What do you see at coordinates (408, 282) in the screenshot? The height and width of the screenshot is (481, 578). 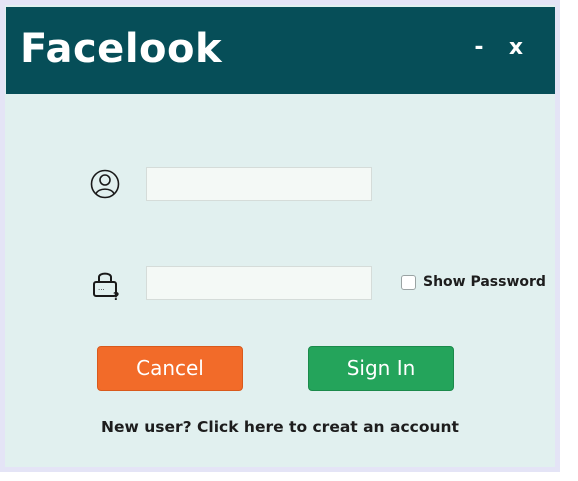 I see `show-password-checkbox` at bounding box center [408, 282].